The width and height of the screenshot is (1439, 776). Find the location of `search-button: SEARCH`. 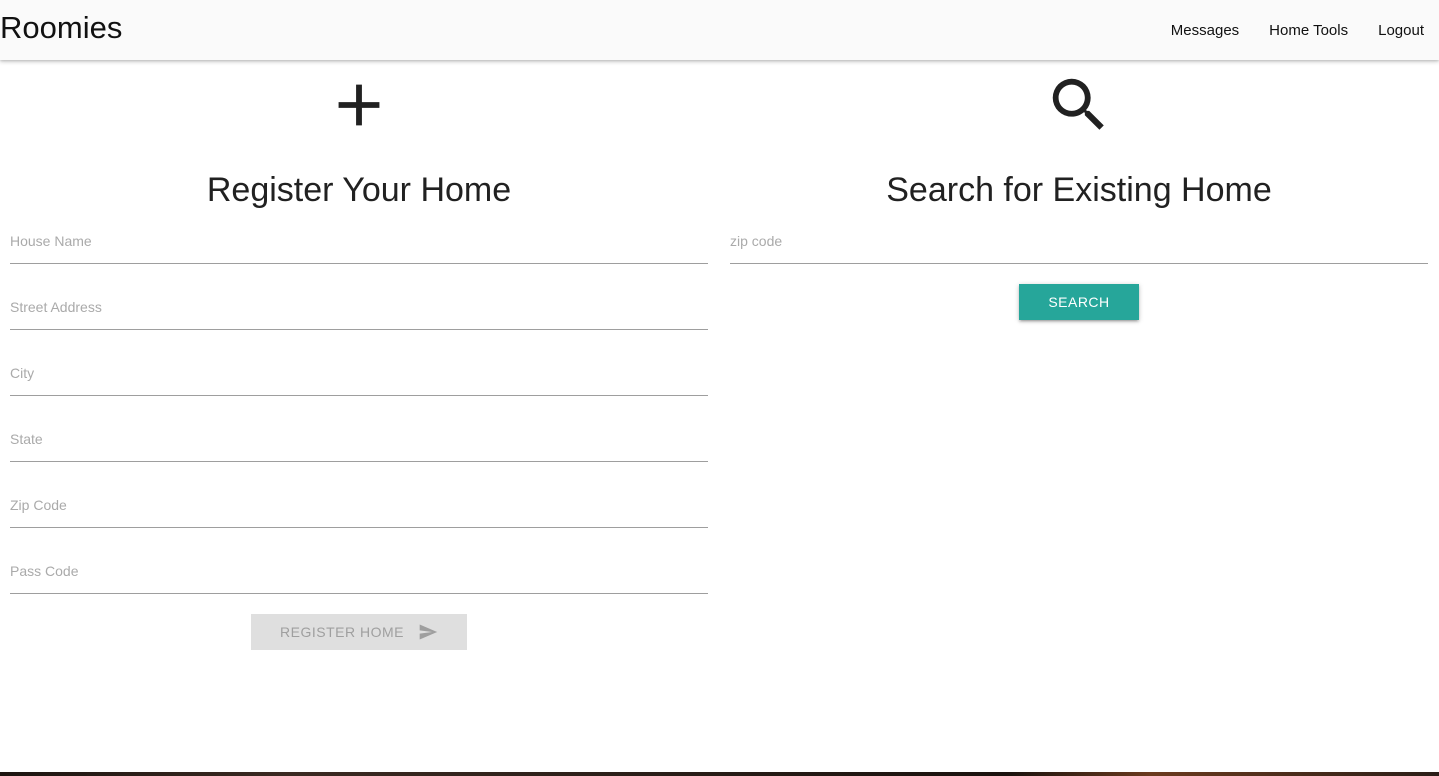

search-button: SEARCH is located at coordinates (1079, 302).